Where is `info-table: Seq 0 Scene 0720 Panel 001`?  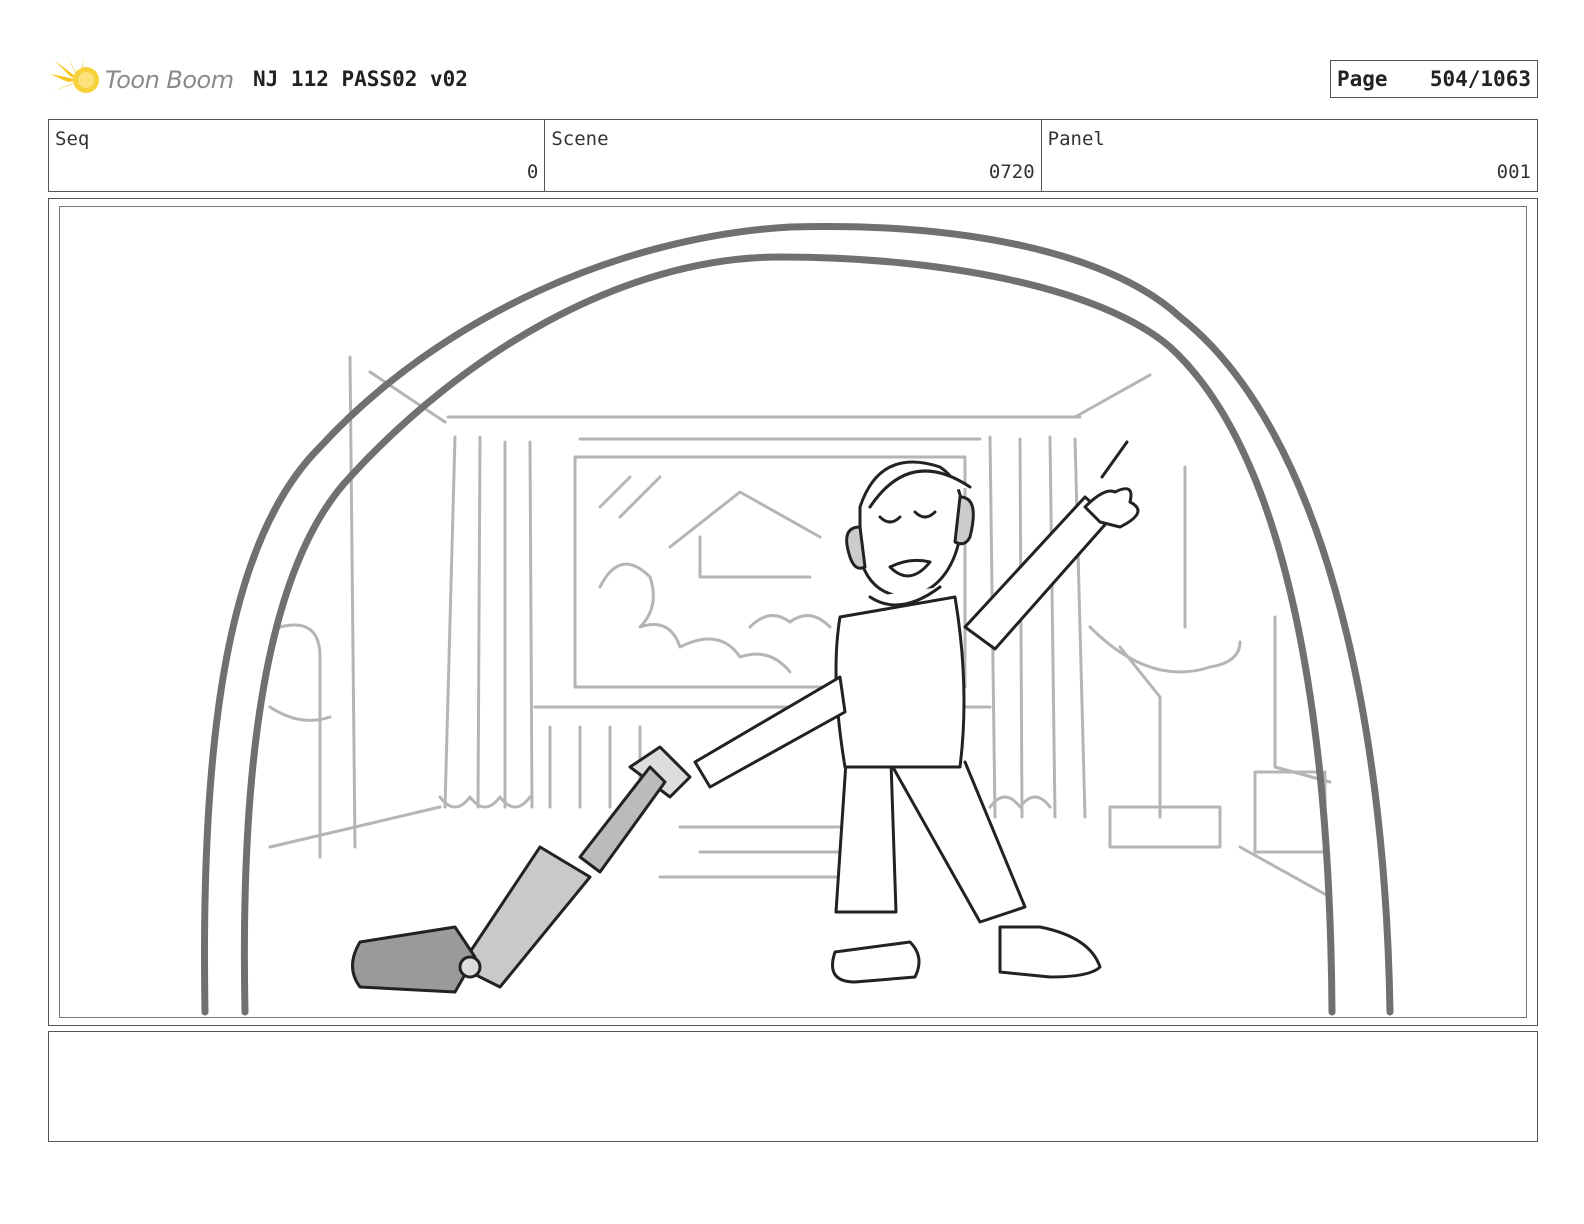 info-table: Seq 0 Scene 0720 Panel 001 is located at coordinates (793, 155).